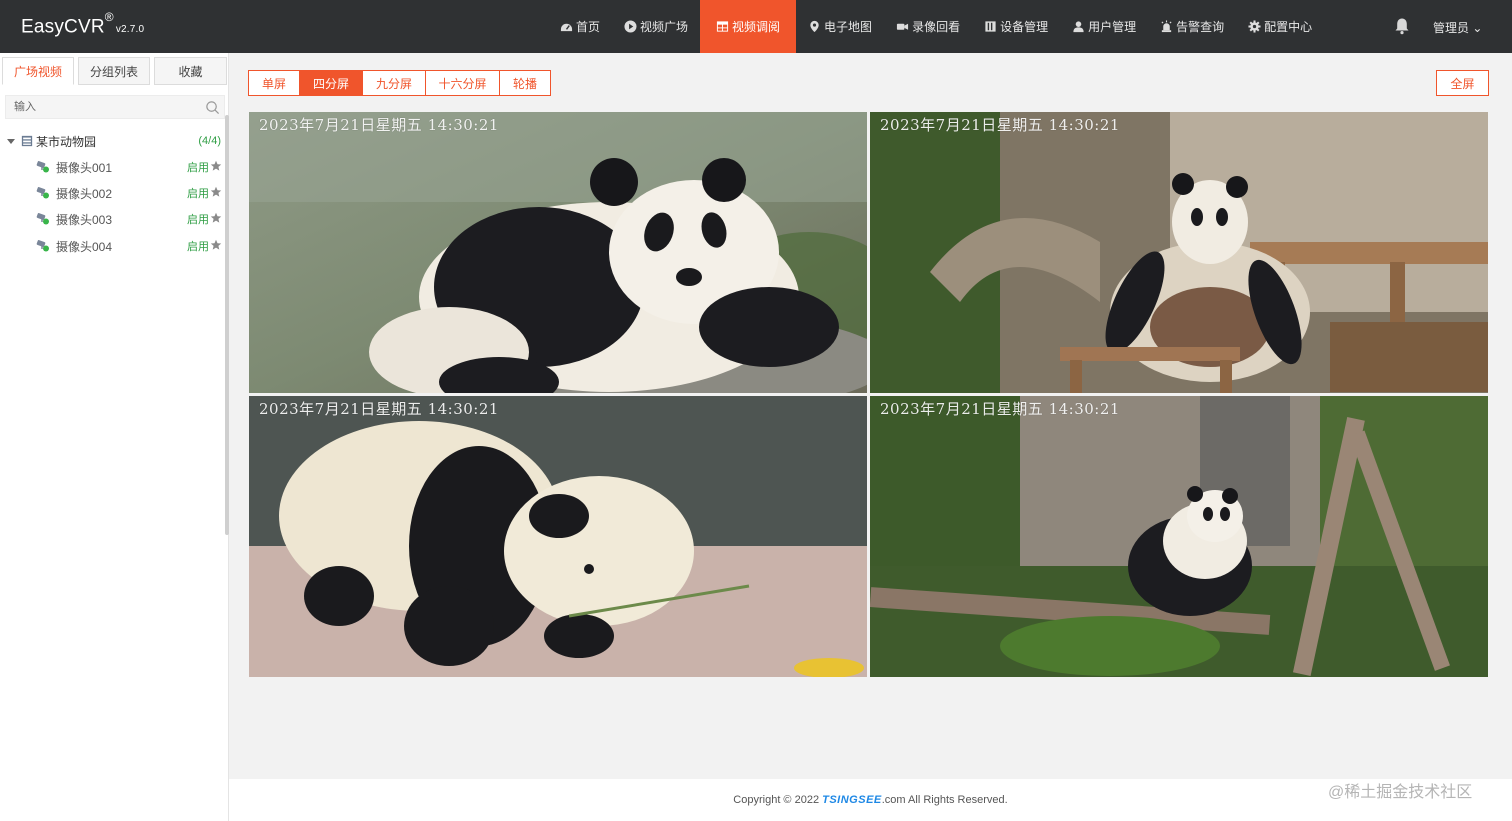  Describe the element at coordinates (944, 800) in the screenshot. I see `rights-text: .com All Rights Reserved.` at that location.